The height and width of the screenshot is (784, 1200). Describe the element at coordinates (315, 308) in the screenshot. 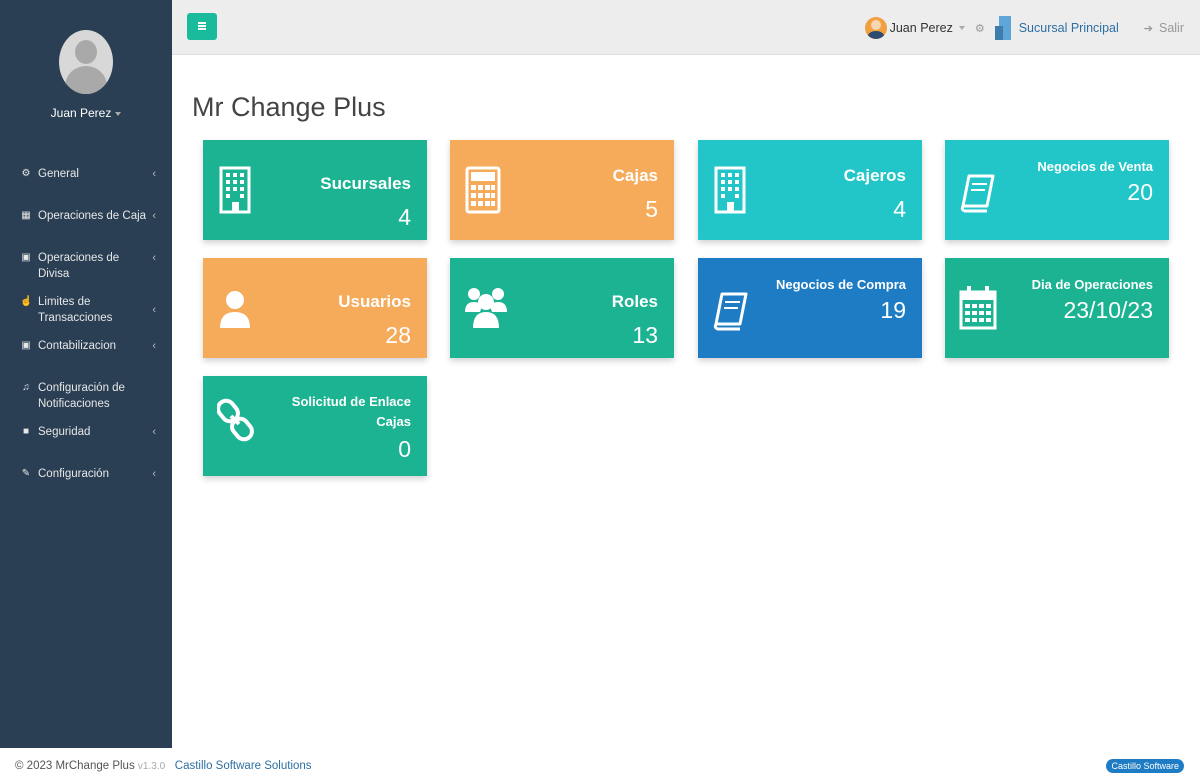

I see `tile-usuarios: Usuarios 28` at that location.